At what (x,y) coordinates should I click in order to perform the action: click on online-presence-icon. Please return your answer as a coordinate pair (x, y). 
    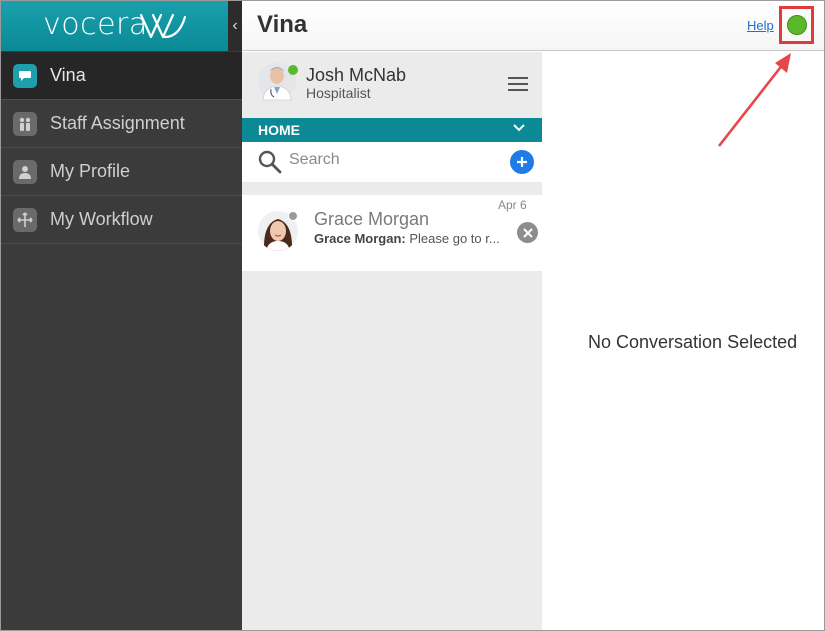
    Looking at the image, I should click on (293, 70).